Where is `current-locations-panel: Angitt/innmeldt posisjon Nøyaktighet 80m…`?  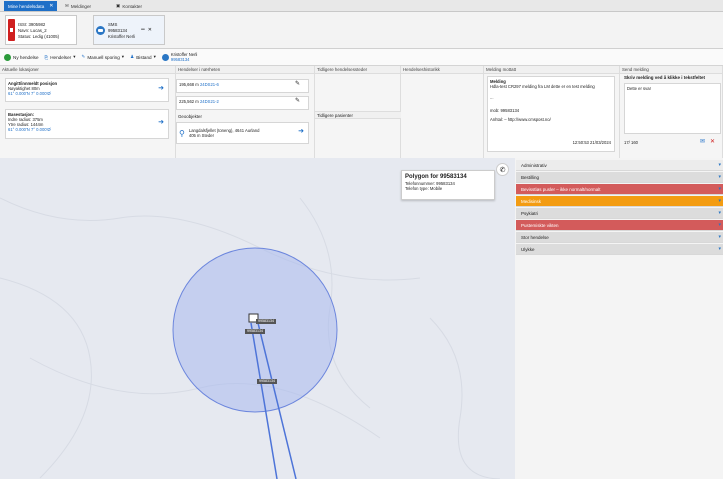 current-locations-panel: Angitt/innmeldt posisjon Nøyaktighet 80m… is located at coordinates (88, 116).